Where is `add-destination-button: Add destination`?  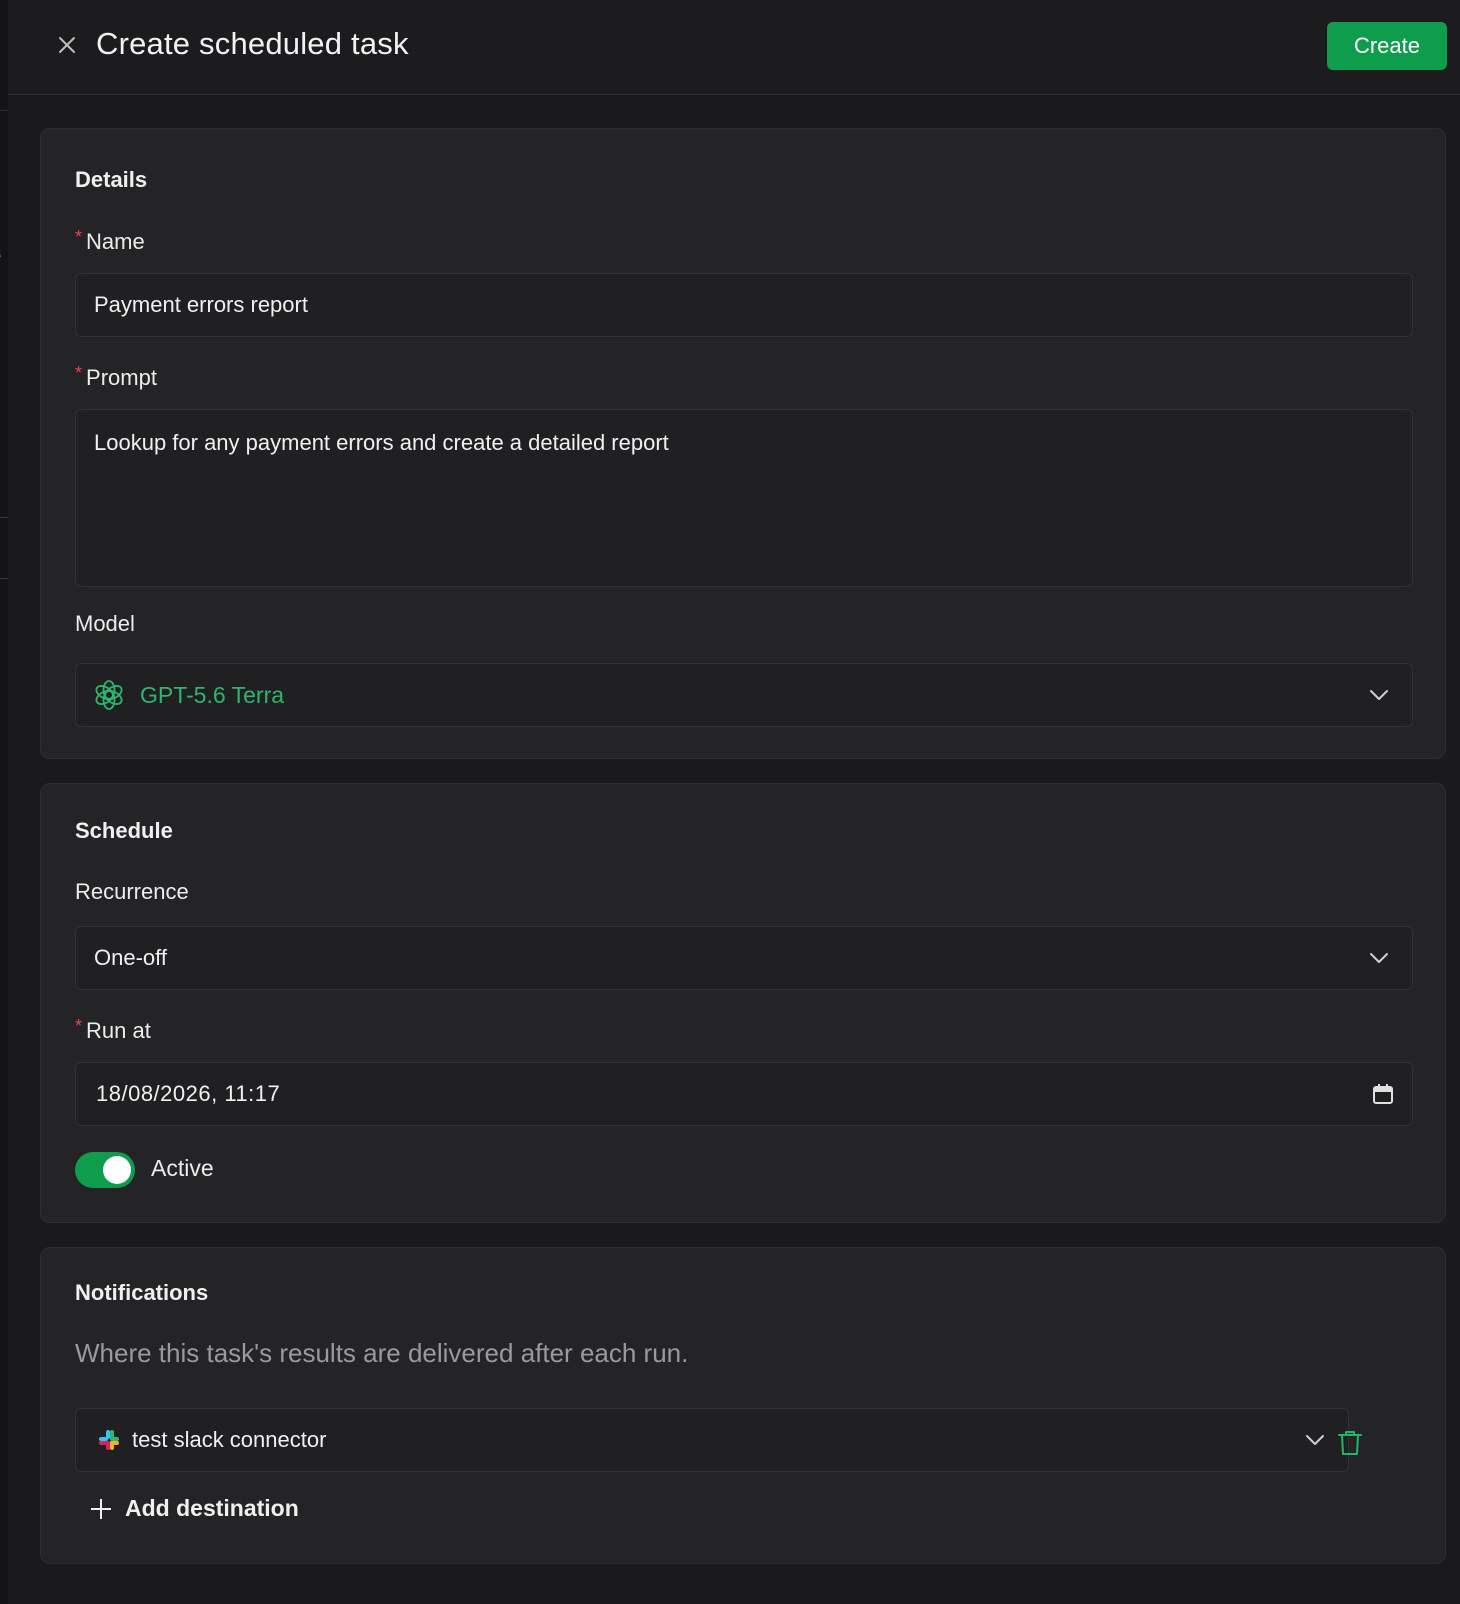
add-destination-button: Add destination is located at coordinates (194, 1508).